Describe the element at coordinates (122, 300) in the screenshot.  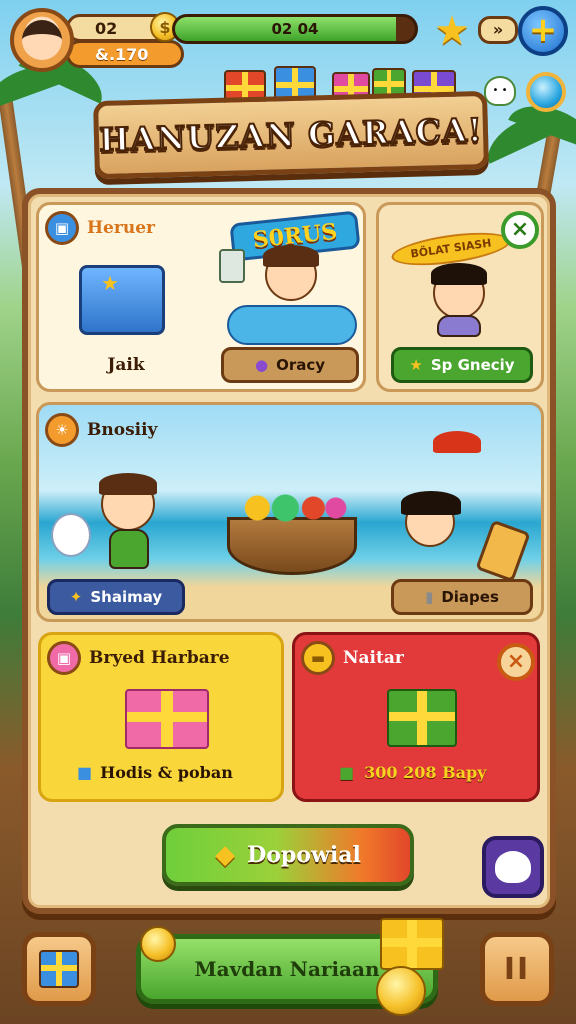
I see `chest-icon` at that location.